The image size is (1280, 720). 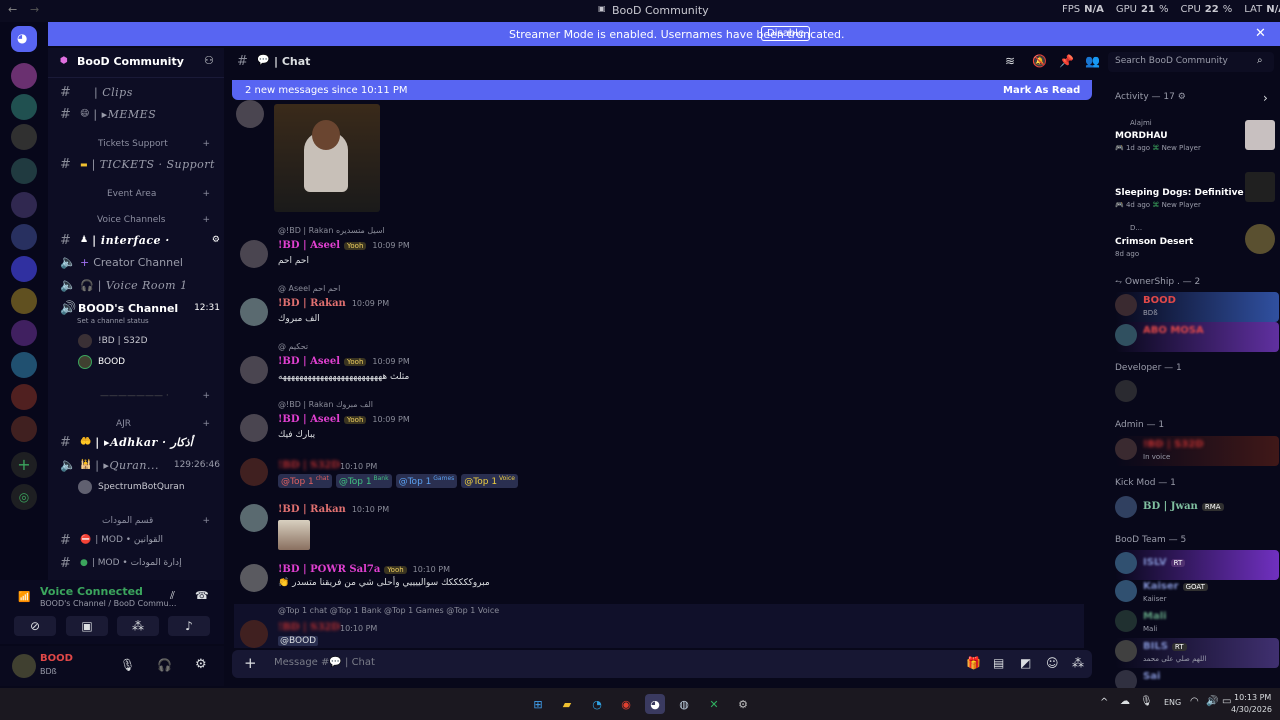 I want to click on discover-icon: ◎, so click(x=24, y=497).